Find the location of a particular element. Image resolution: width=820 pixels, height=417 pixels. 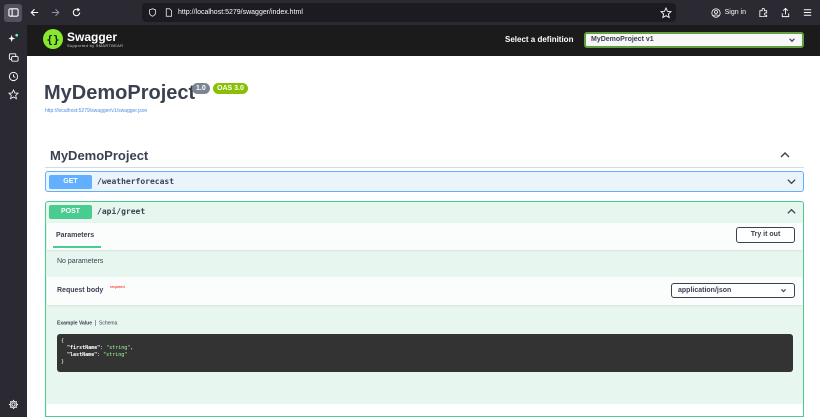

content-type-select: application/json is located at coordinates (733, 290).